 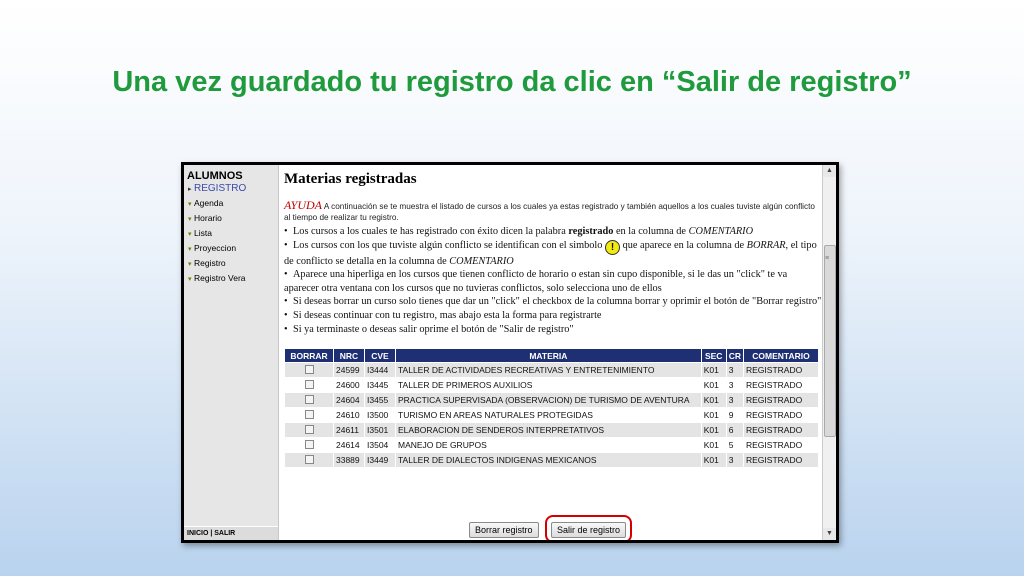 I want to click on highlight-circle: Salir de registro, so click(x=588, y=527).